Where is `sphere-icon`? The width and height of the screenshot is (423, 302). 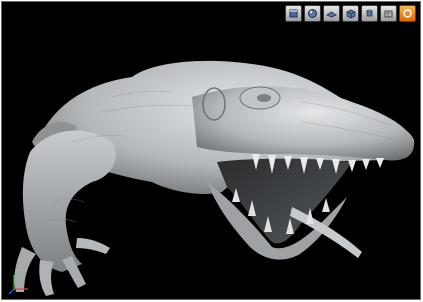 sphere-icon is located at coordinates (312, 13).